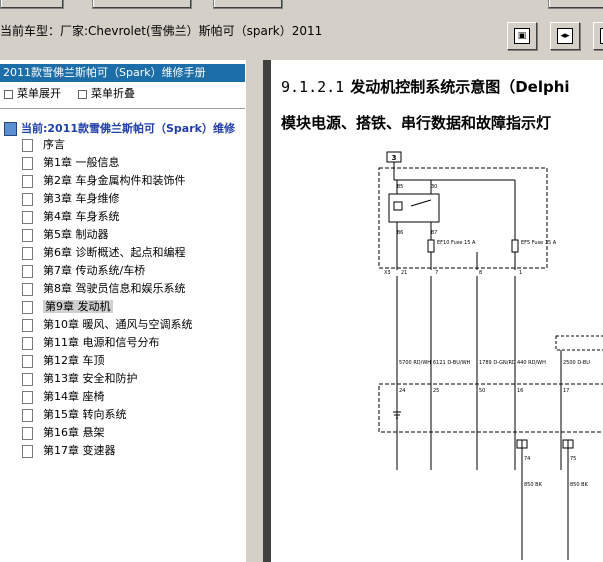  I want to click on toc-item: 第9章 发动机, so click(67, 306).